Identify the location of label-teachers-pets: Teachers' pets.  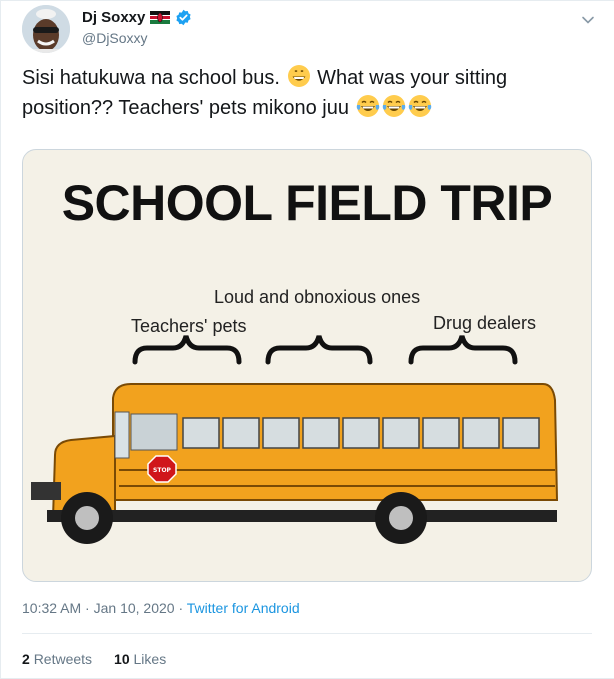
(189, 326).